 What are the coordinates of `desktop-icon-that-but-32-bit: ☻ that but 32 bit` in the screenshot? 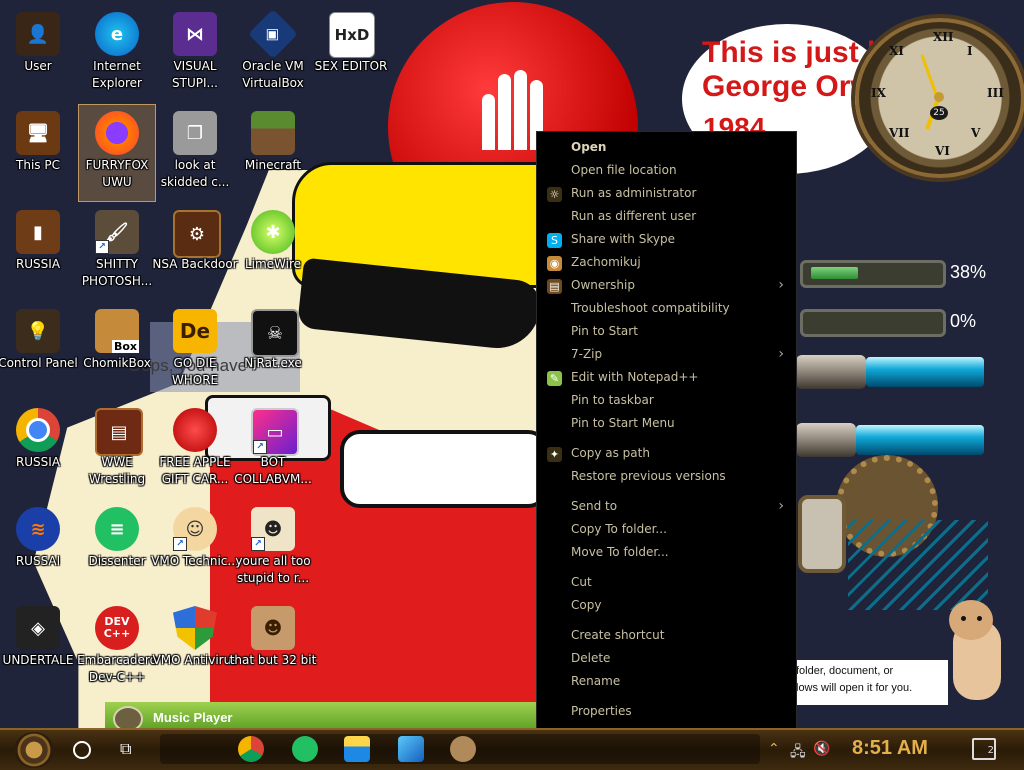 It's located at (273, 648).